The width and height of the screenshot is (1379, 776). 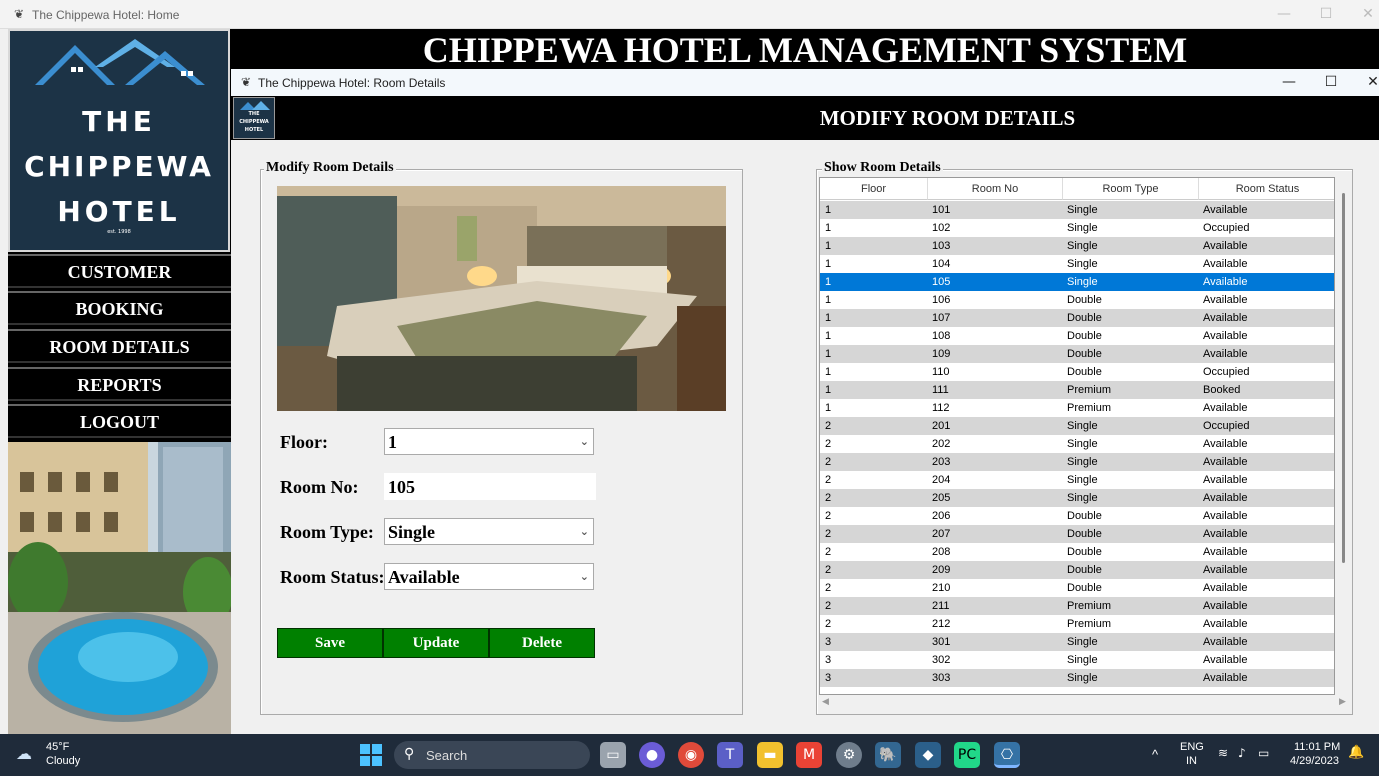 I want to click on child-close-button: ✕, so click(x=1366, y=82).